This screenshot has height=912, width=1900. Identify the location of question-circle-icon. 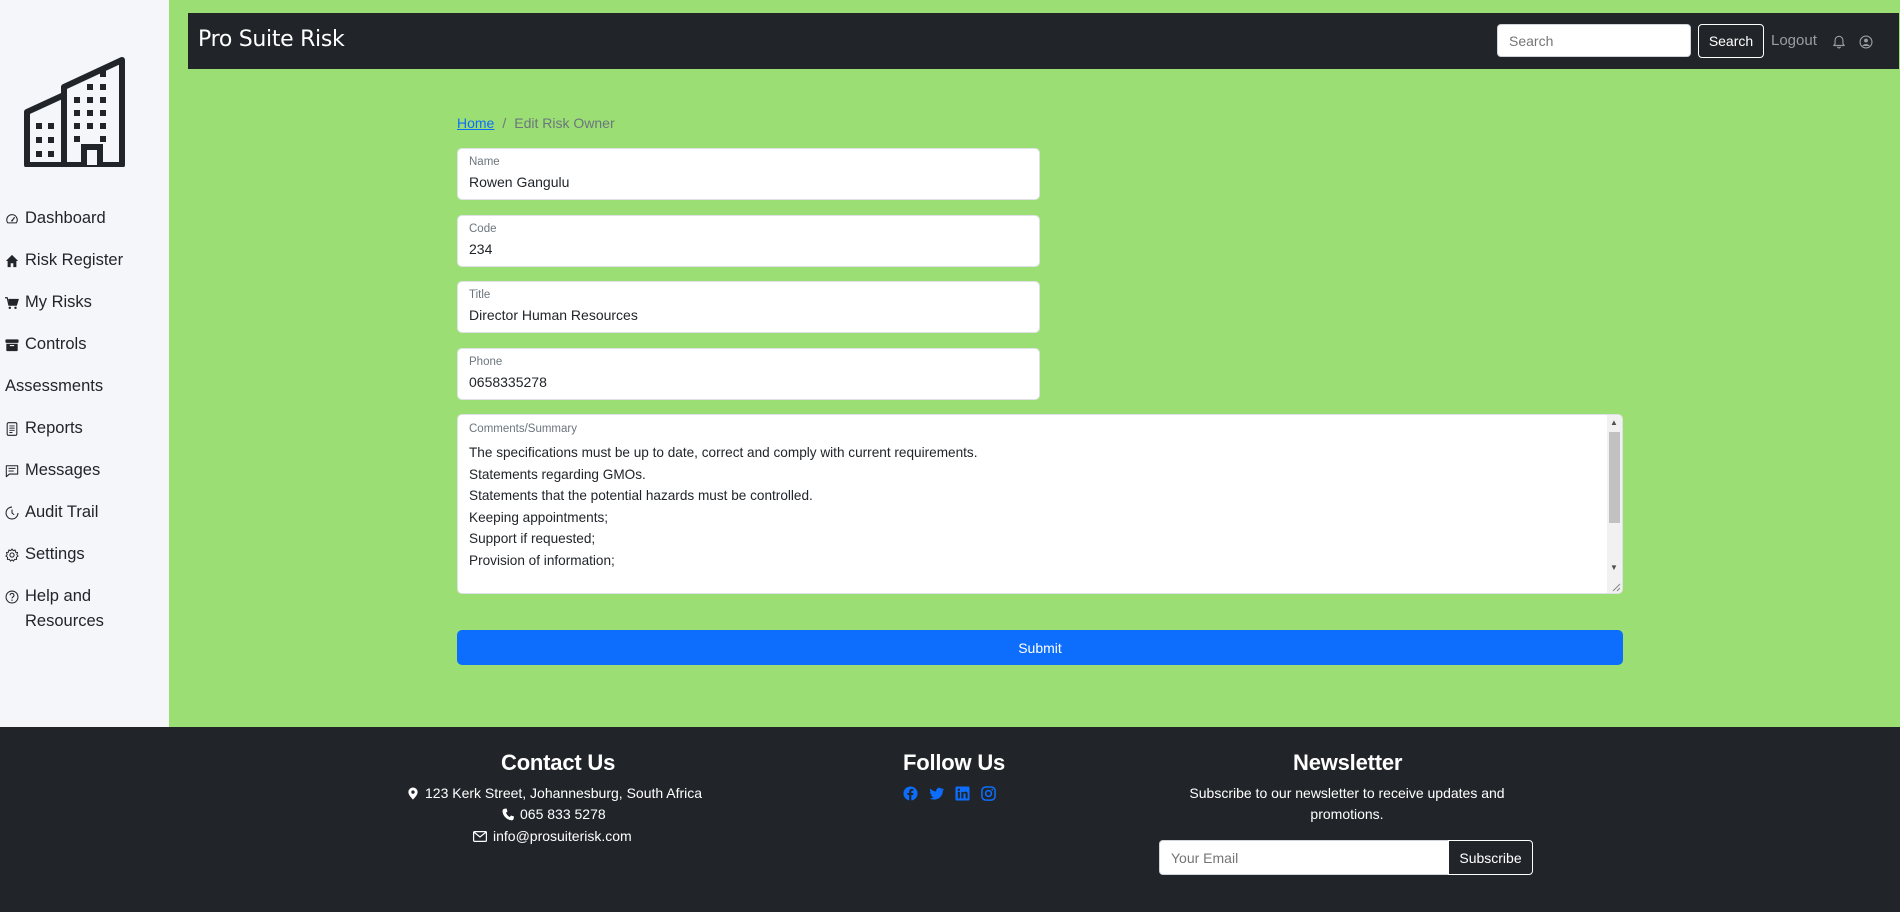
(13, 596).